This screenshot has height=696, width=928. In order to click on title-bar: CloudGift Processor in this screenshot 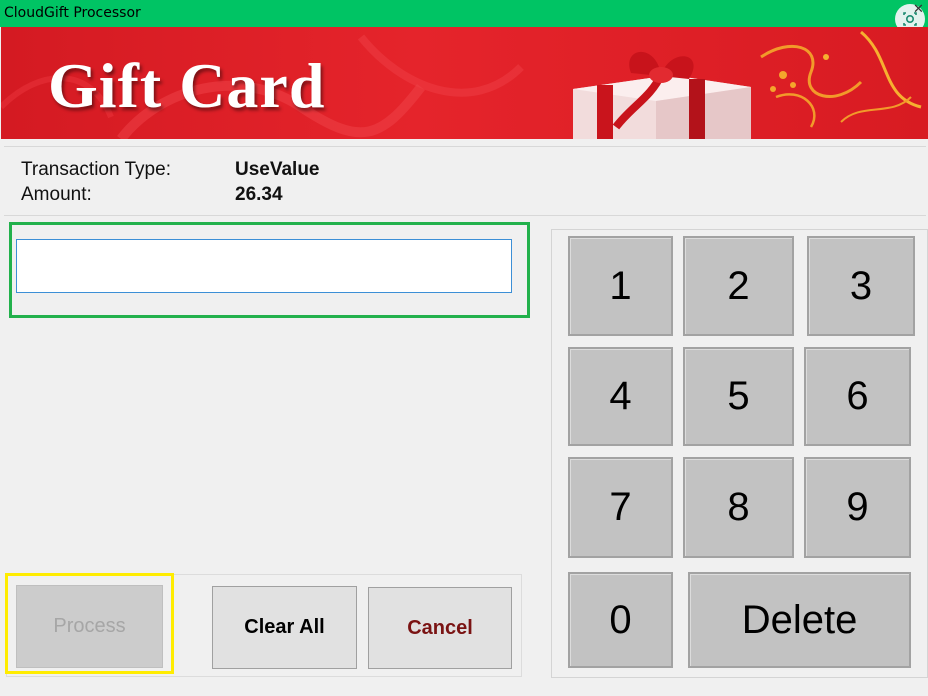, I will do `click(464, 13)`.